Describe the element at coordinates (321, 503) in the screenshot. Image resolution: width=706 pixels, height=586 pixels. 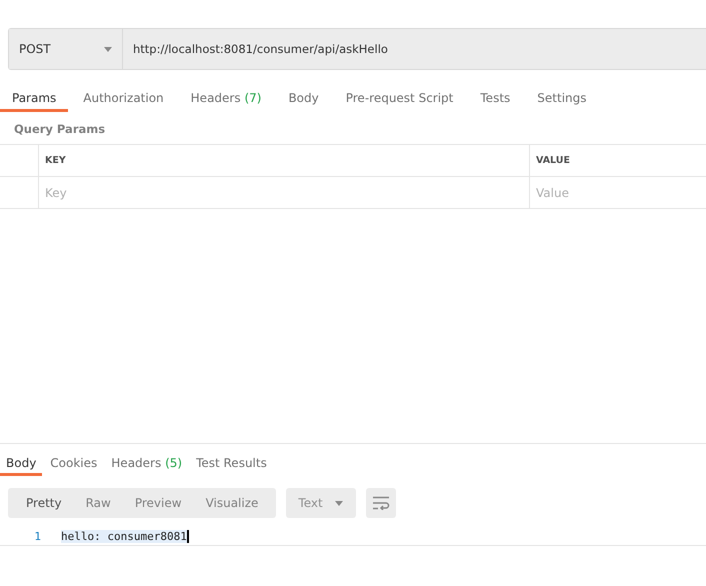
I see `format-dropdown: Text` at that location.